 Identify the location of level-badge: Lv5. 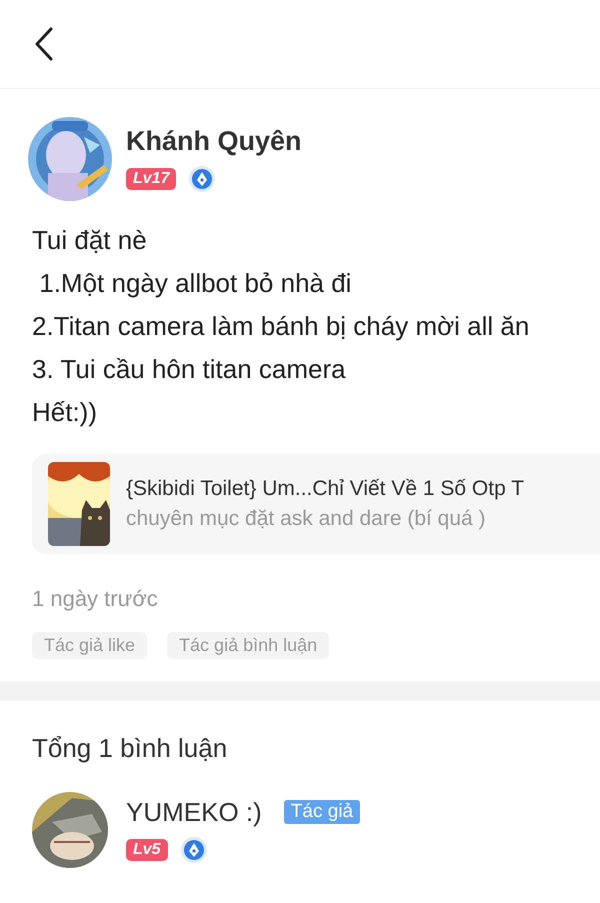
(147, 849).